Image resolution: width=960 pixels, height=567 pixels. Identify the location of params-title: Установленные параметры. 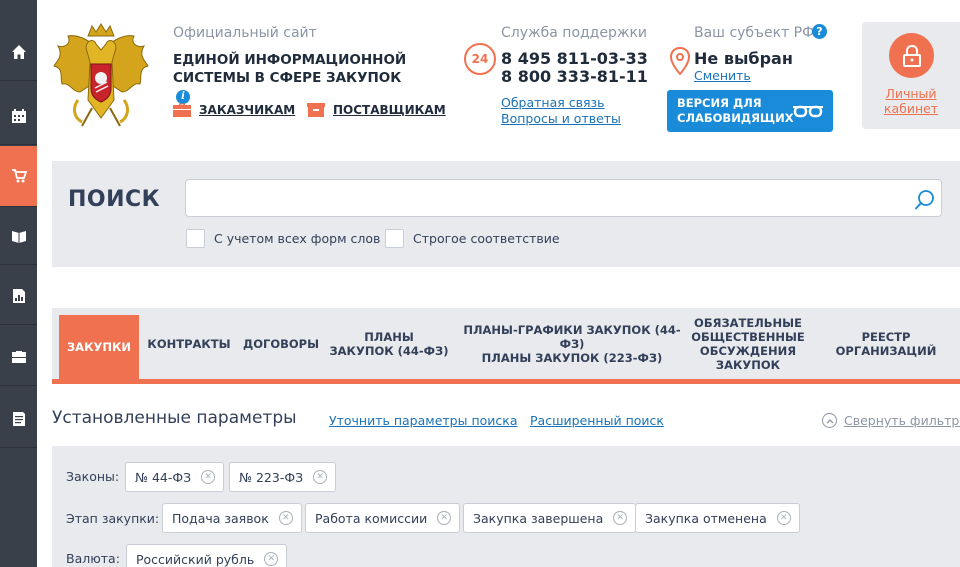
(174, 418).